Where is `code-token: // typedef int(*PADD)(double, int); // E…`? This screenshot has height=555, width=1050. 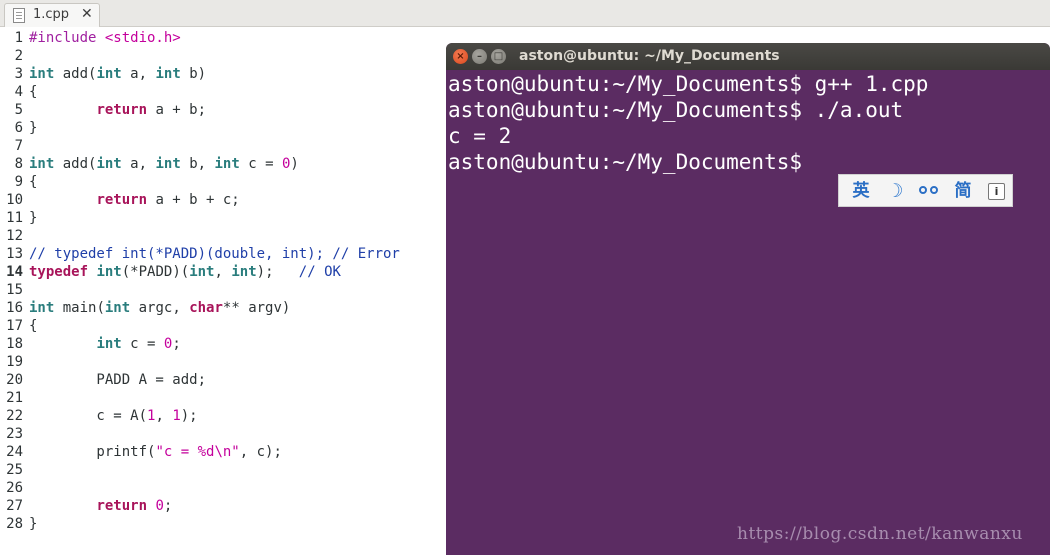 code-token: // typedef int(*PADD)(double, int); // E… is located at coordinates (214, 254).